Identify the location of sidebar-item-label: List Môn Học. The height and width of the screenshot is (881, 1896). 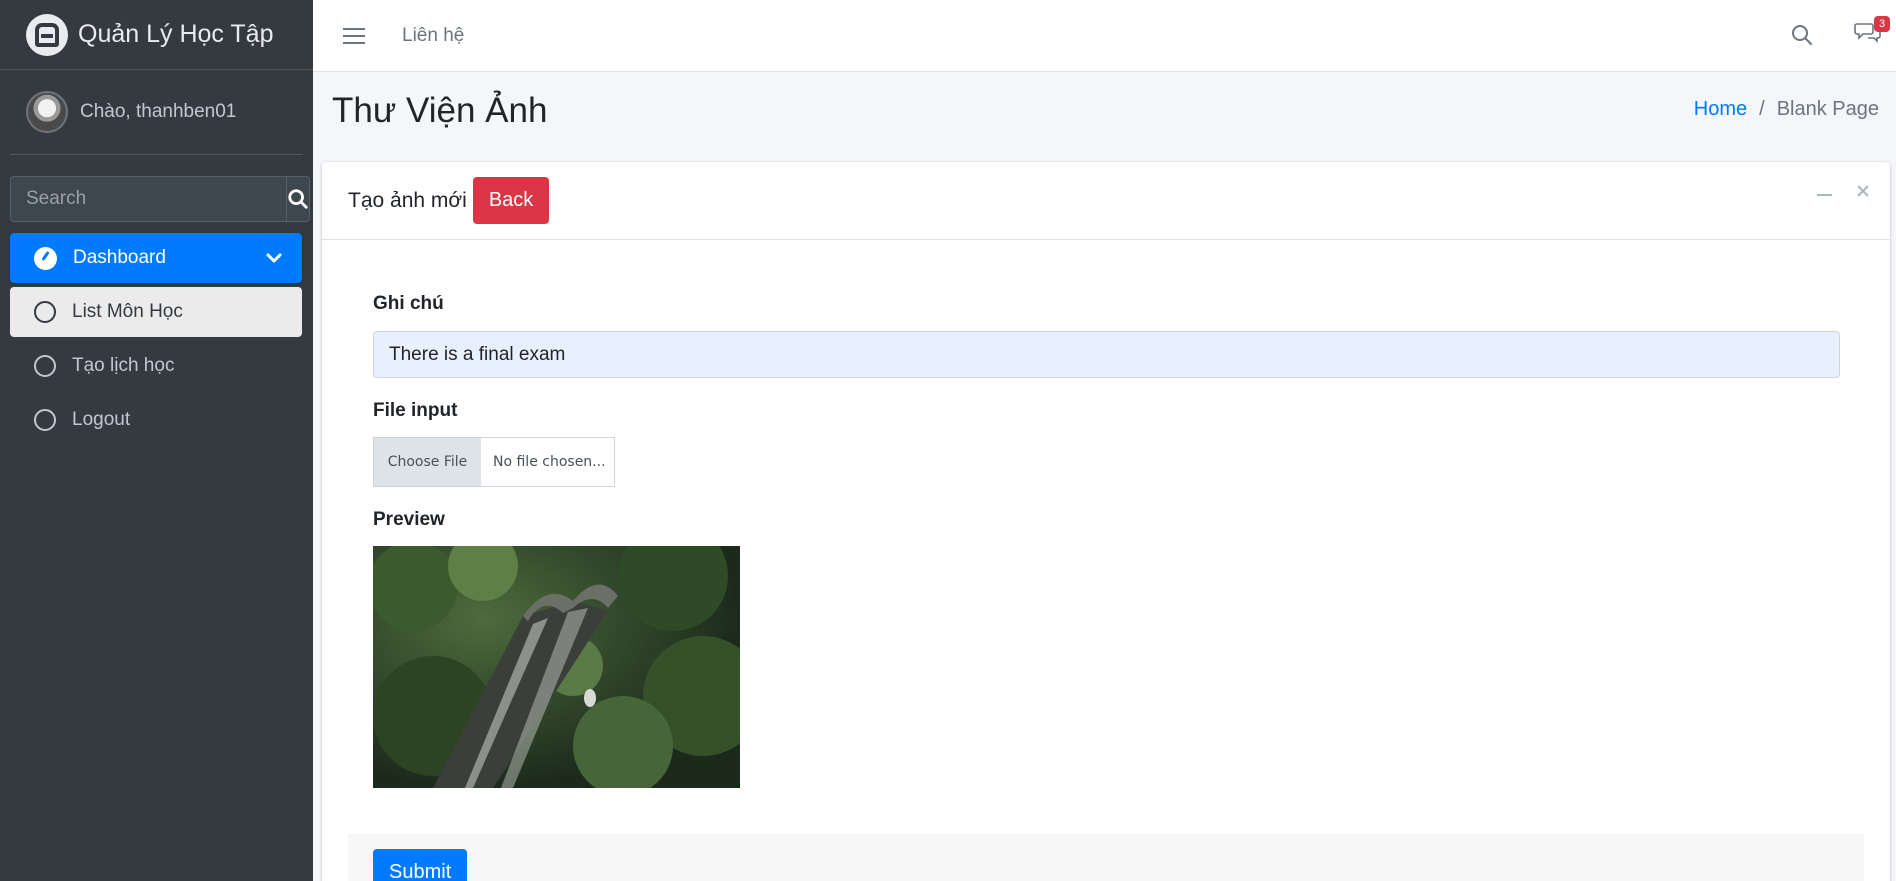
(127, 311).